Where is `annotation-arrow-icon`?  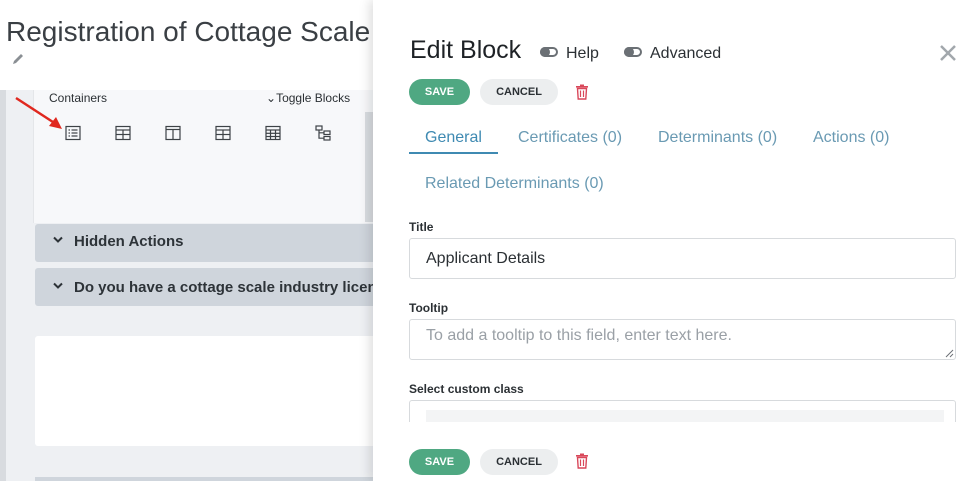 annotation-arrow-icon is located at coordinates (38, 112).